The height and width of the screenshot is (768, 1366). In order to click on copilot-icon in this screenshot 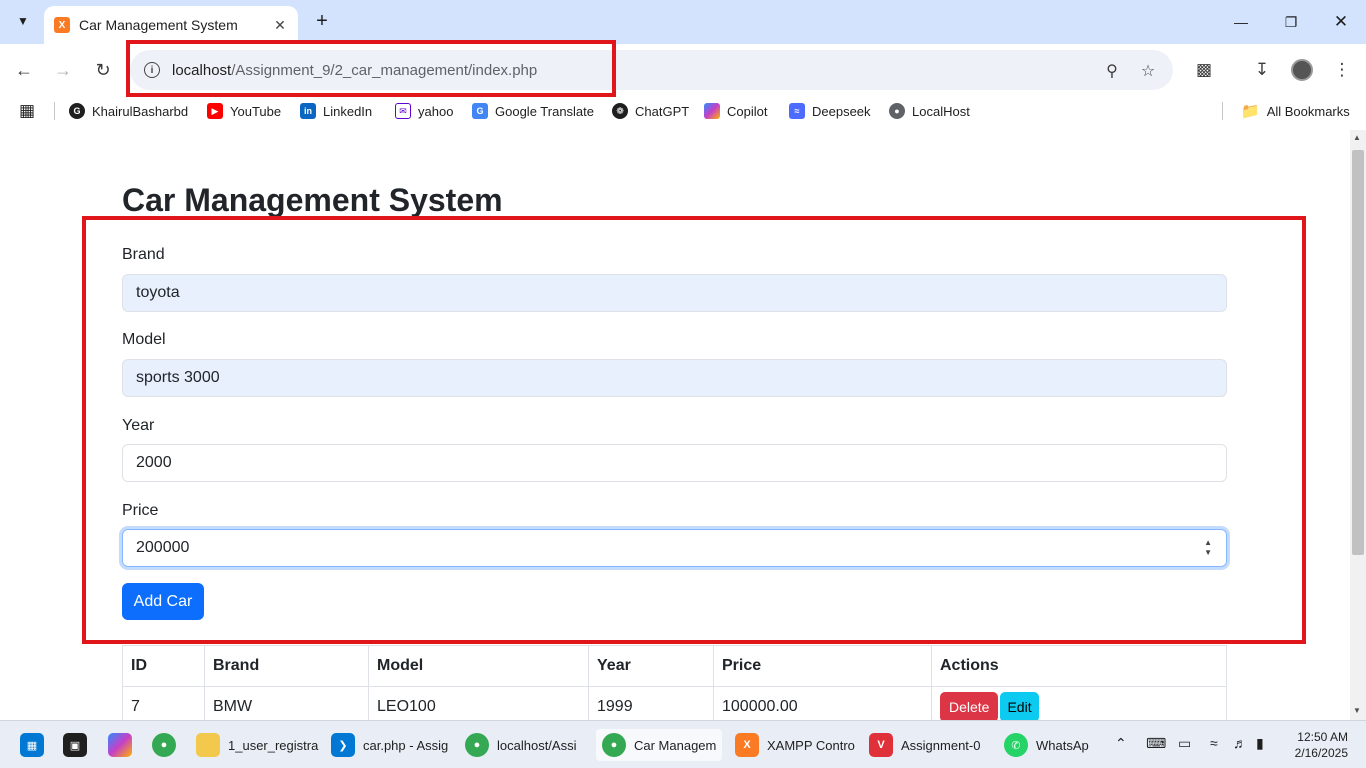, I will do `click(712, 111)`.